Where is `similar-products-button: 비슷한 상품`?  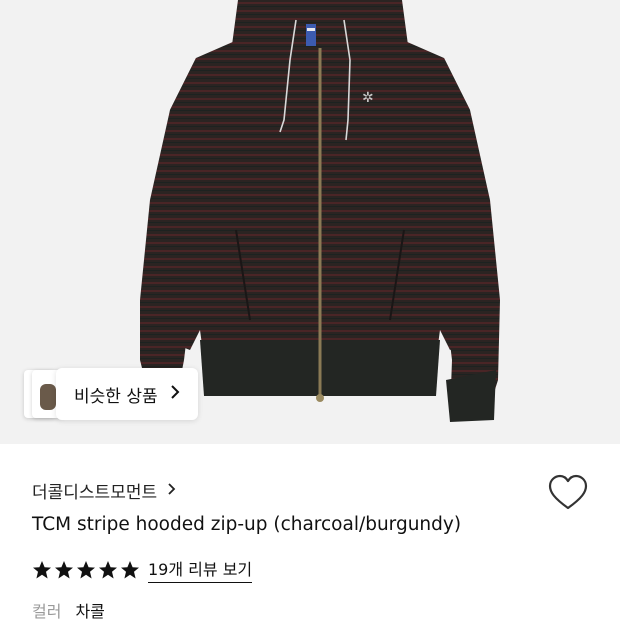 similar-products-button: 비슷한 상품 is located at coordinates (127, 394).